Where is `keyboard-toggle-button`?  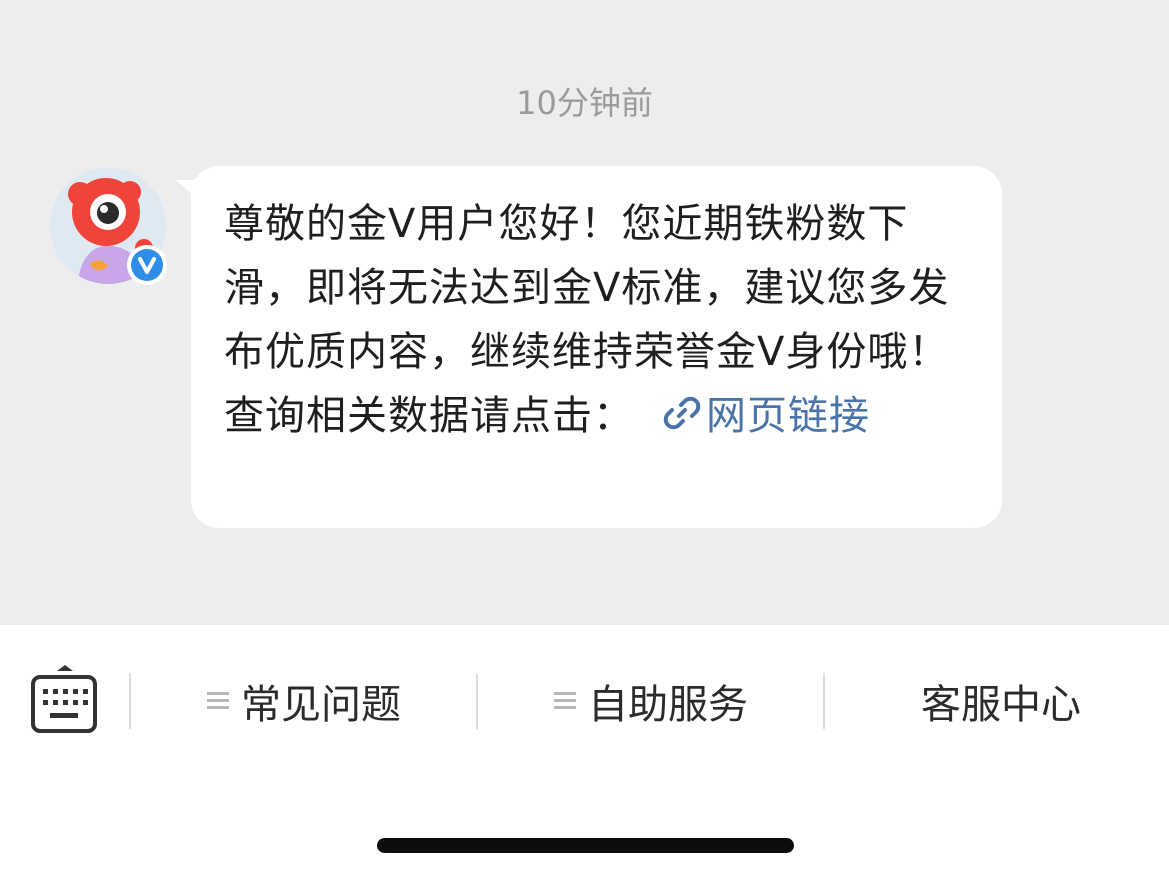
keyboard-toggle-button is located at coordinates (65, 700).